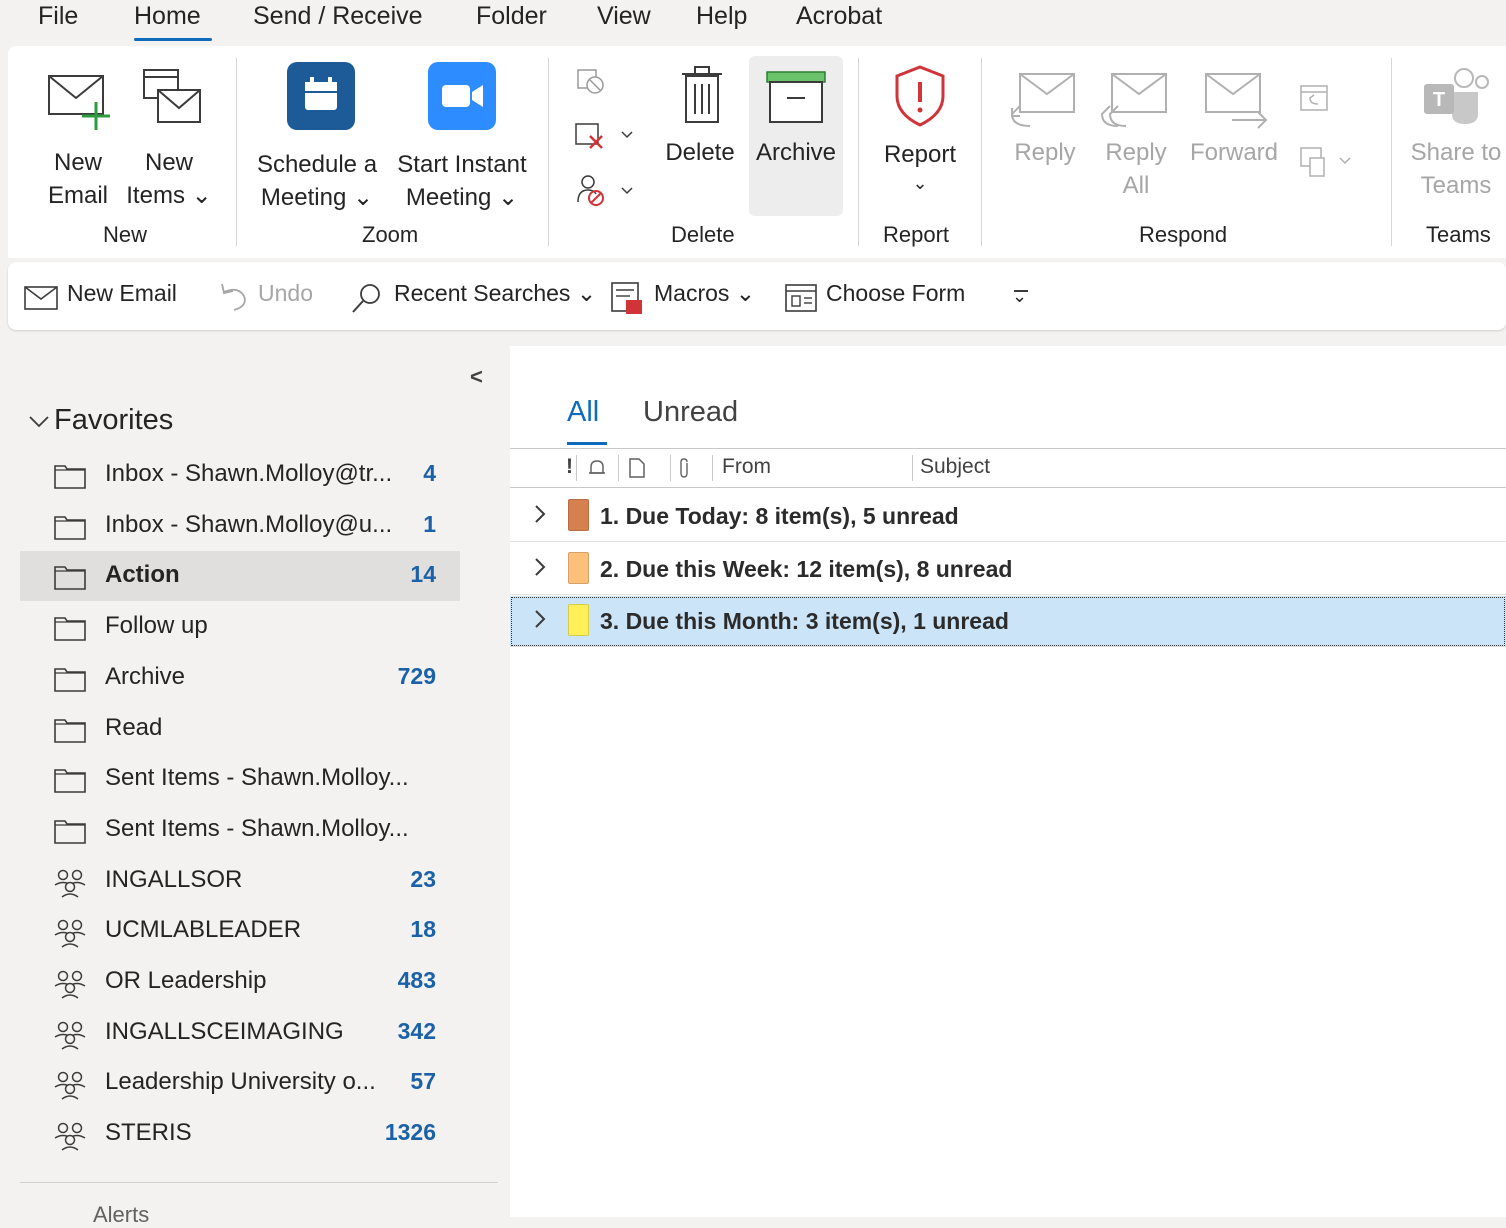 This screenshot has width=1506, height=1228. I want to click on tab-folder: Folder, so click(511, 16).